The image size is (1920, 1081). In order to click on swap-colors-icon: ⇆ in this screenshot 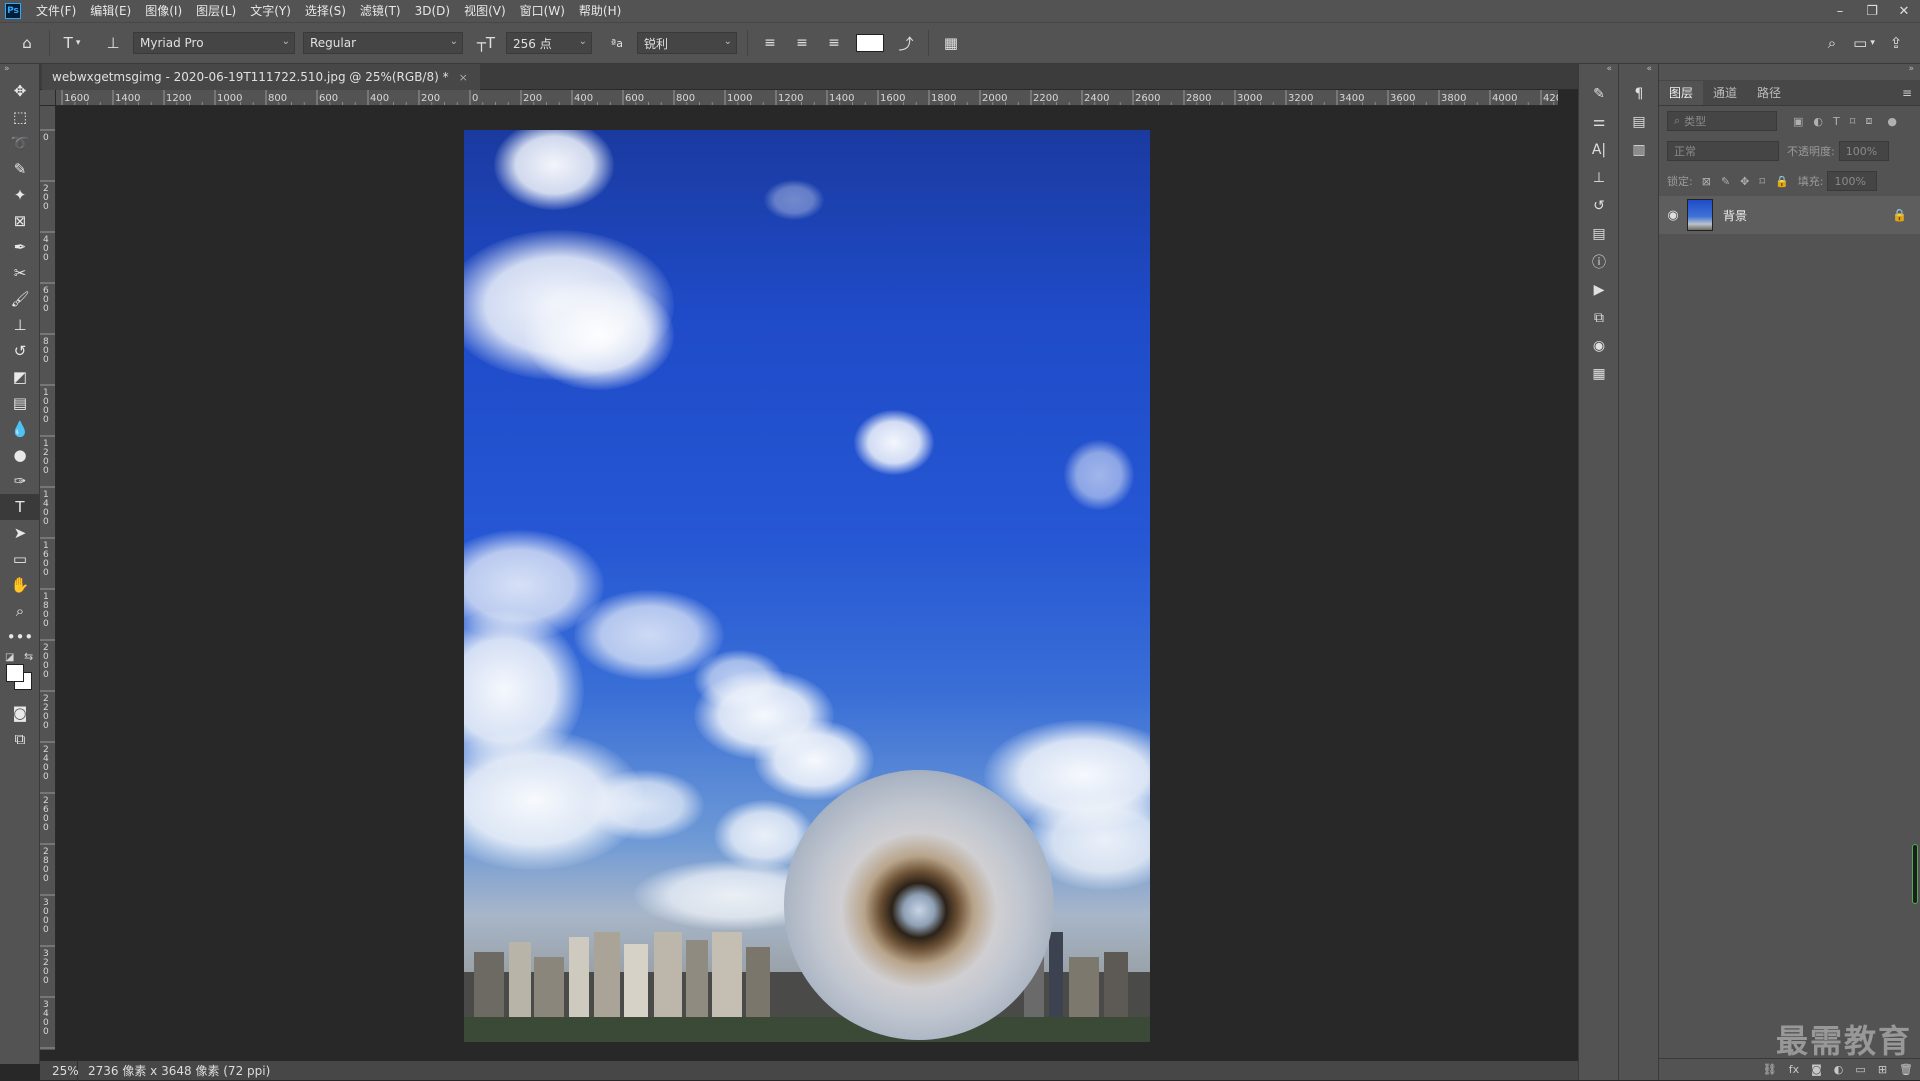, I will do `click(28, 656)`.